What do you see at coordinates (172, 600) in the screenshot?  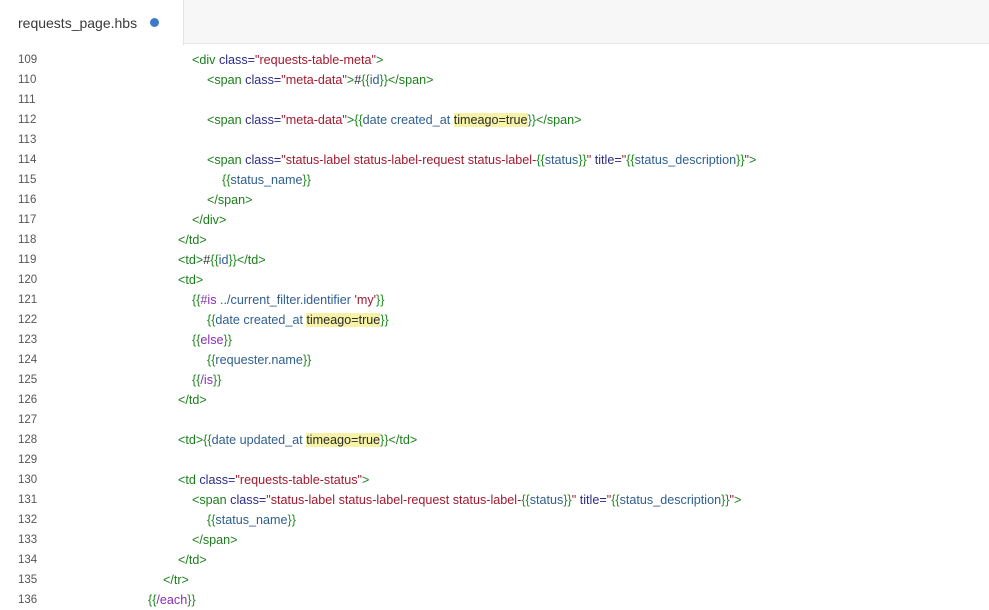 I see `code-token: /each` at bounding box center [172, 600].